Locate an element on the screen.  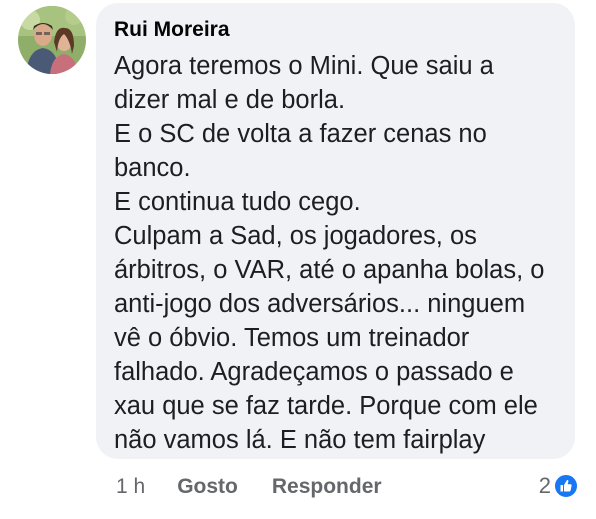
comment-text-line: banco. is located at coordinates (152, 168).